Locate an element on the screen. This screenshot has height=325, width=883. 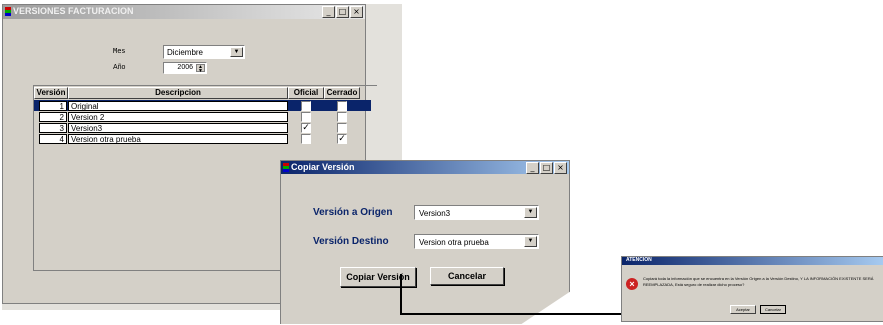
anio-spinner: 2006 ▲ ▼ is located at coordinates (185, 68).